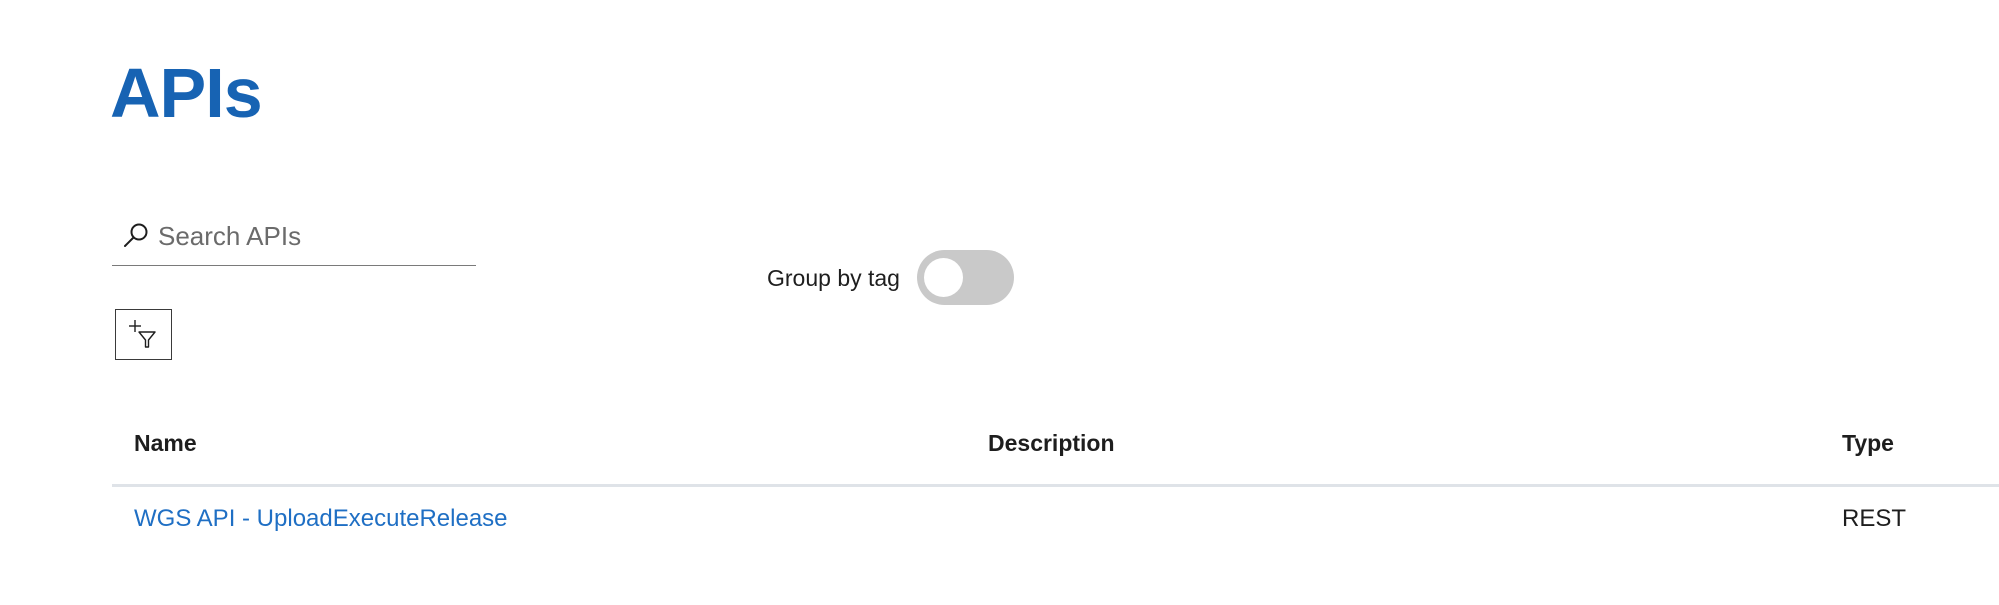  Describe the element at coordinates (321, 519) in the screenshot. I see `api-name-link: WGS API - UploadExecuteRelease` at that location.